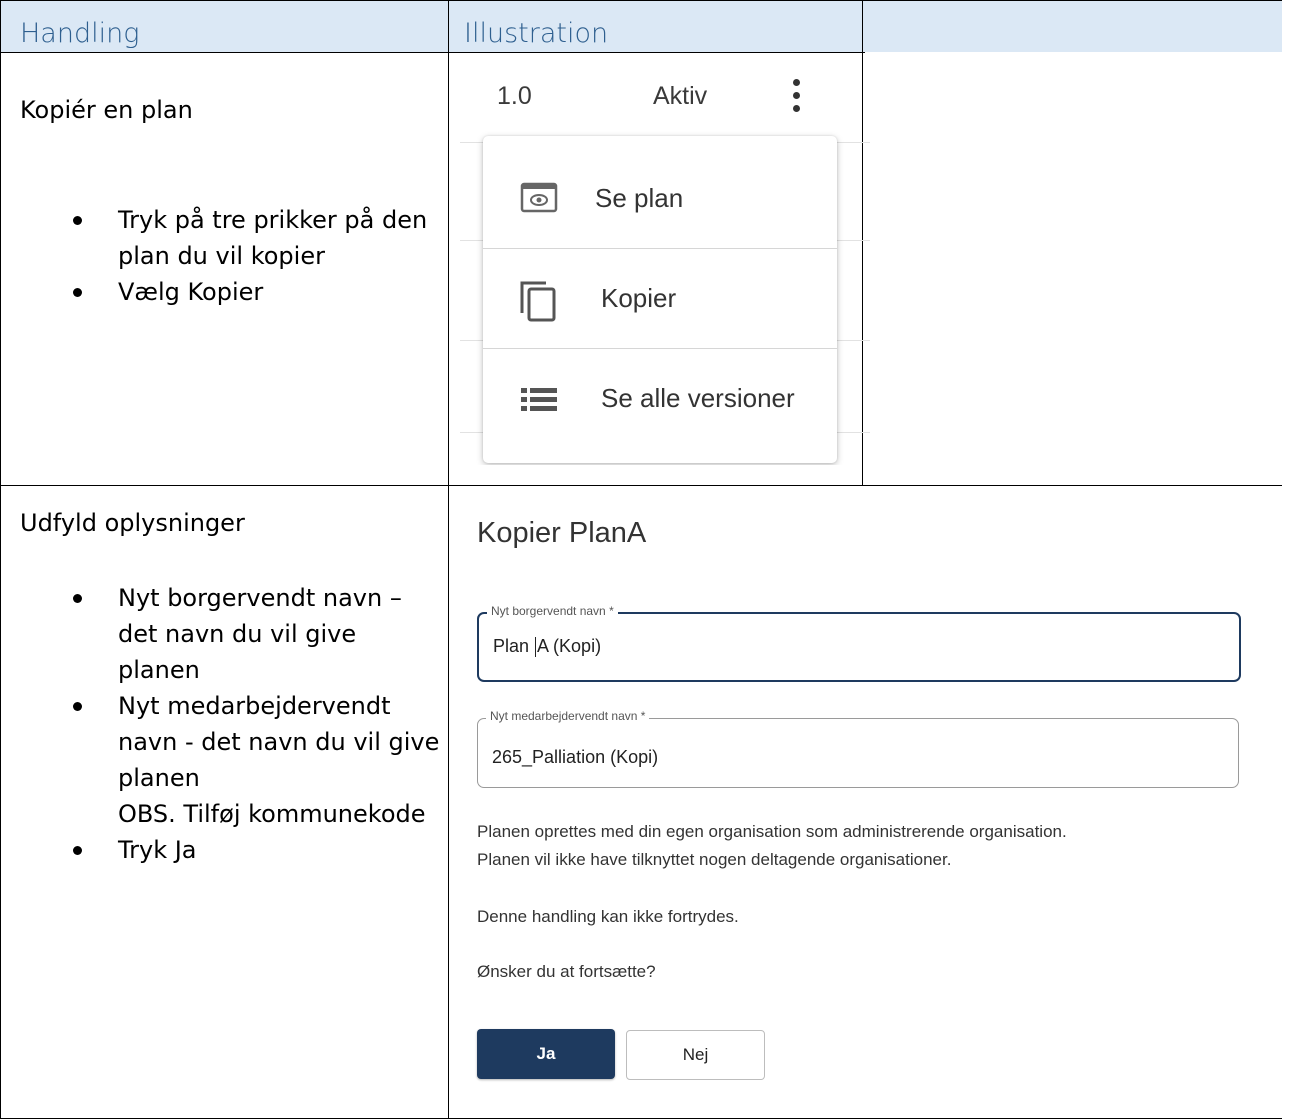 This screenshot has width=1290, height=1120. I want to click on menu-item-label: Se plan, so click(639, 198).